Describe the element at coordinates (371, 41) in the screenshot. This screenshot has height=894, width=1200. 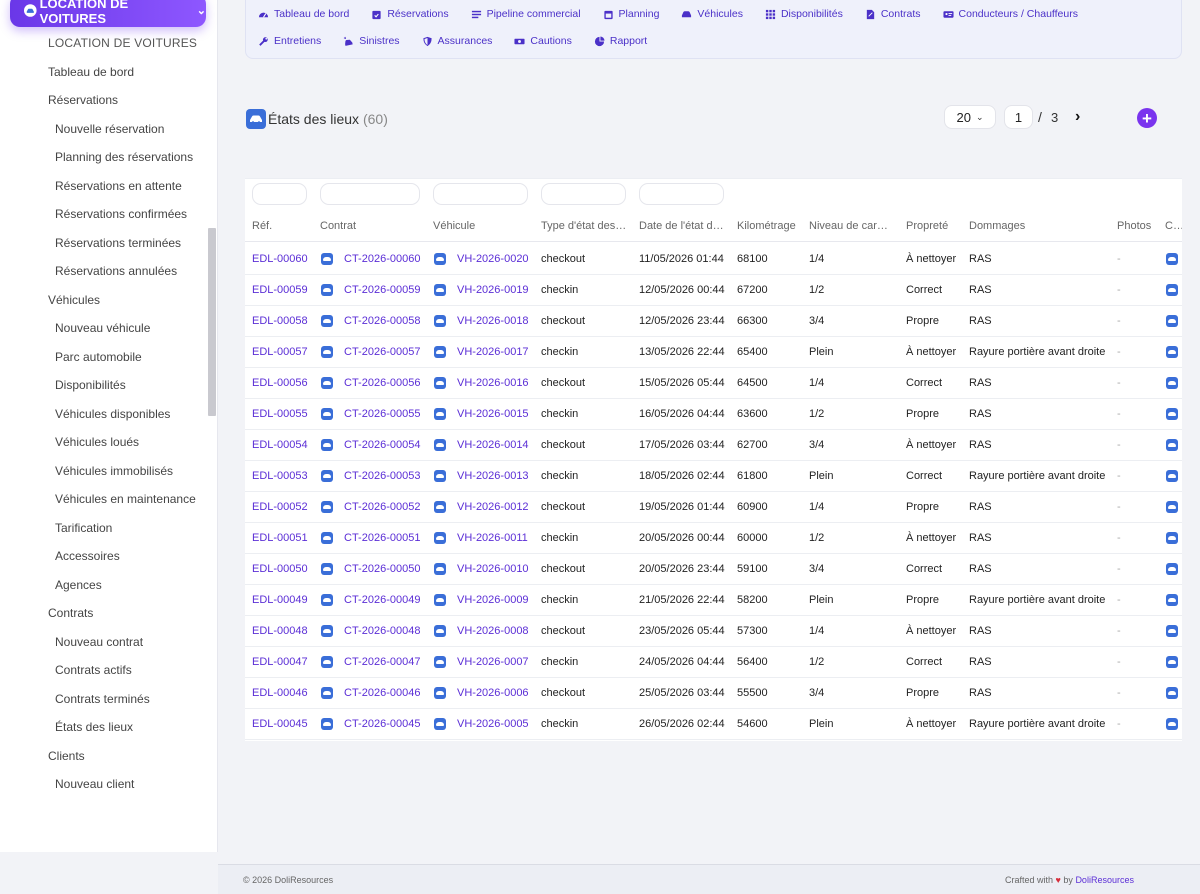
I see `top-nav-link: Sinistres` at that location.